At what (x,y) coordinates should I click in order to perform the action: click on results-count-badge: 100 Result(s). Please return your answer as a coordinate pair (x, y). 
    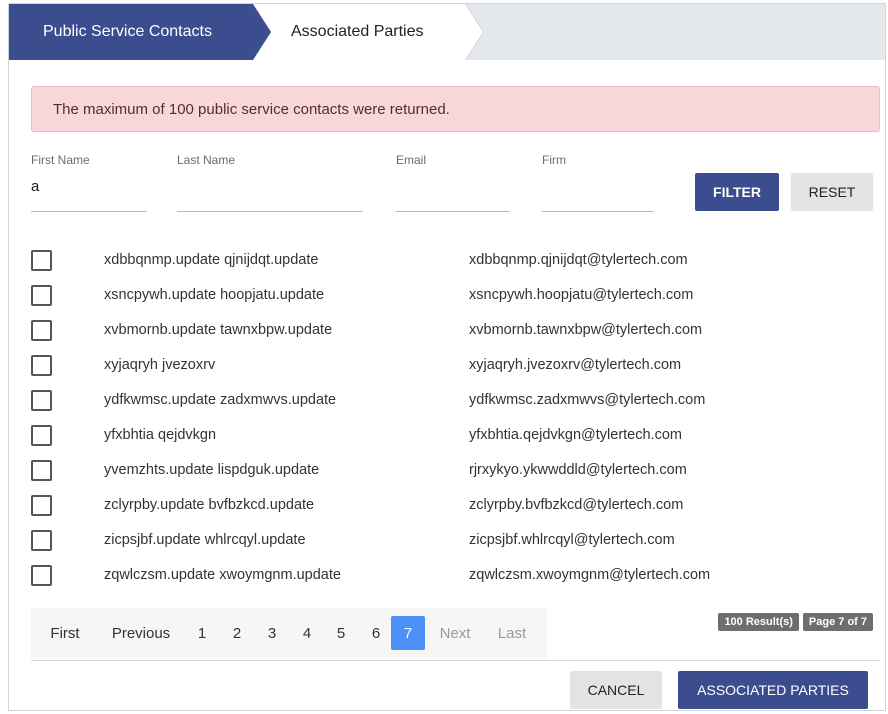
    Looking at the image, I should click on (758, 622).